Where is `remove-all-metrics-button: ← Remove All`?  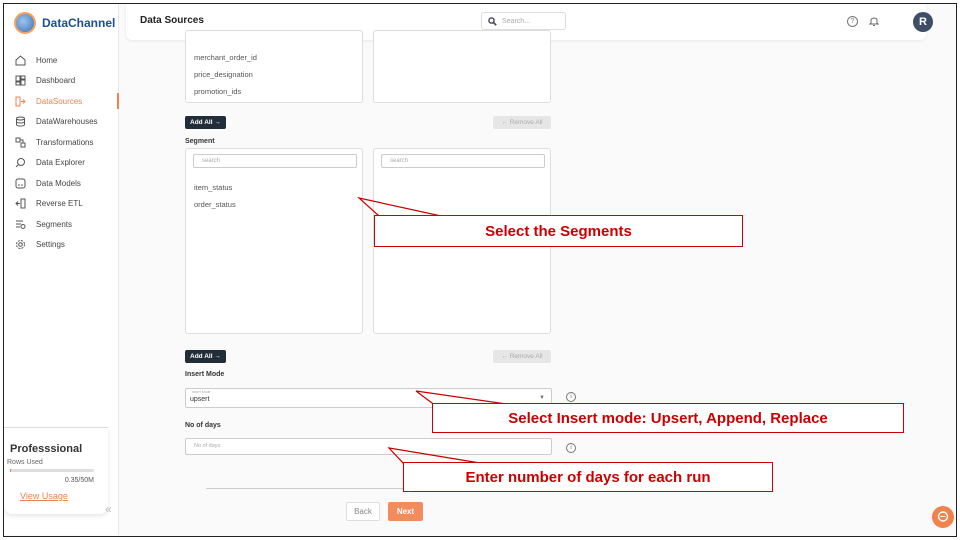 remove-all-metrics-button: ← Remove All is located at coordinates (522, 122).